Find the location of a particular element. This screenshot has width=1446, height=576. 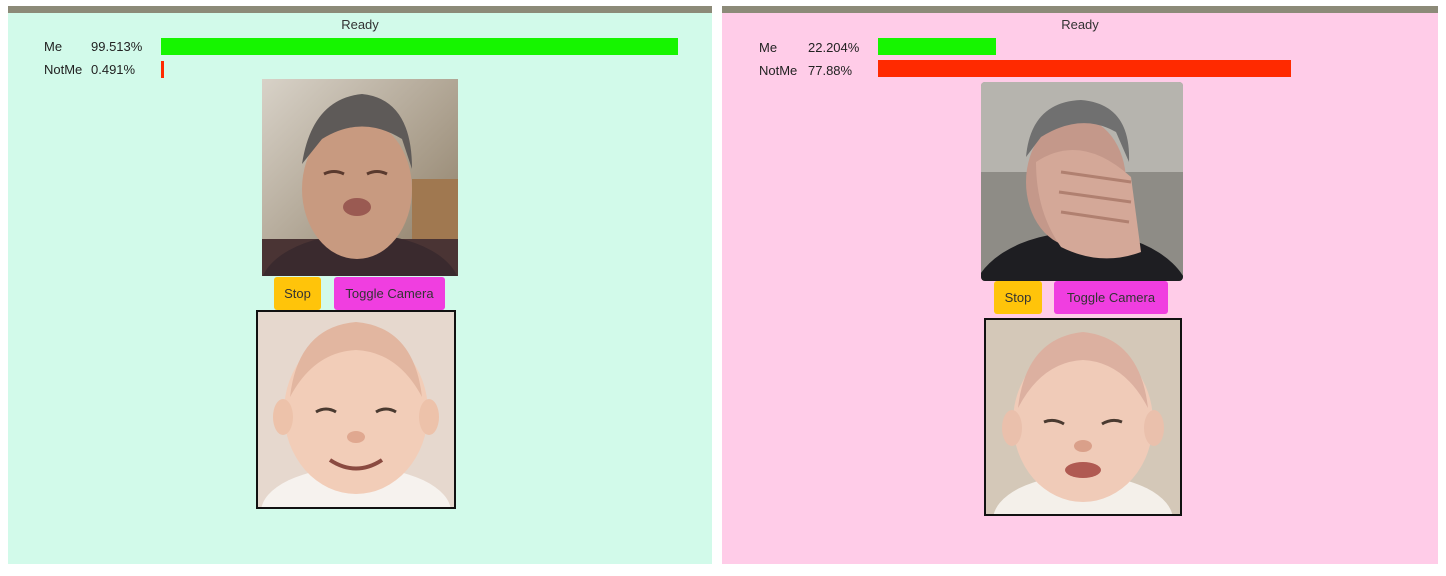

me-percent: 22.204% is located at coordinates (834, 47).